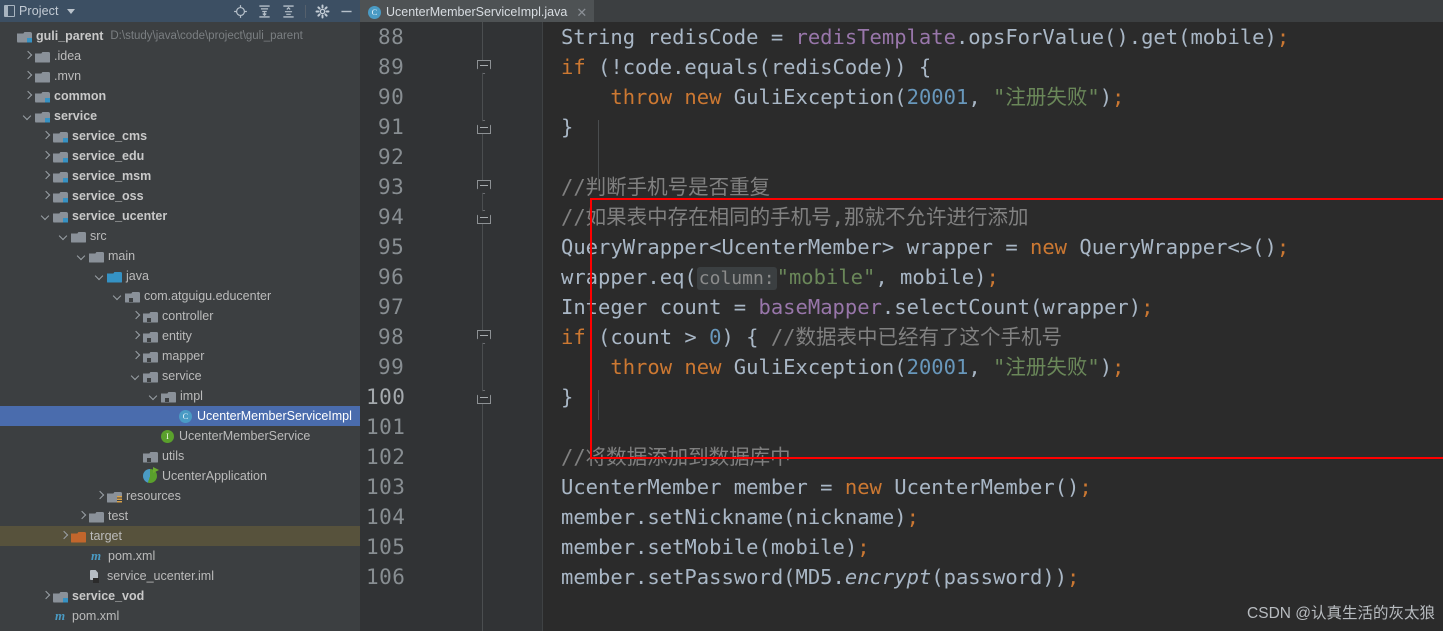  Describe the element at coordinates (993, 97) in the screenshot. I see `code-line-90: throw new GuliException(20001, "注册失败");` at that location.